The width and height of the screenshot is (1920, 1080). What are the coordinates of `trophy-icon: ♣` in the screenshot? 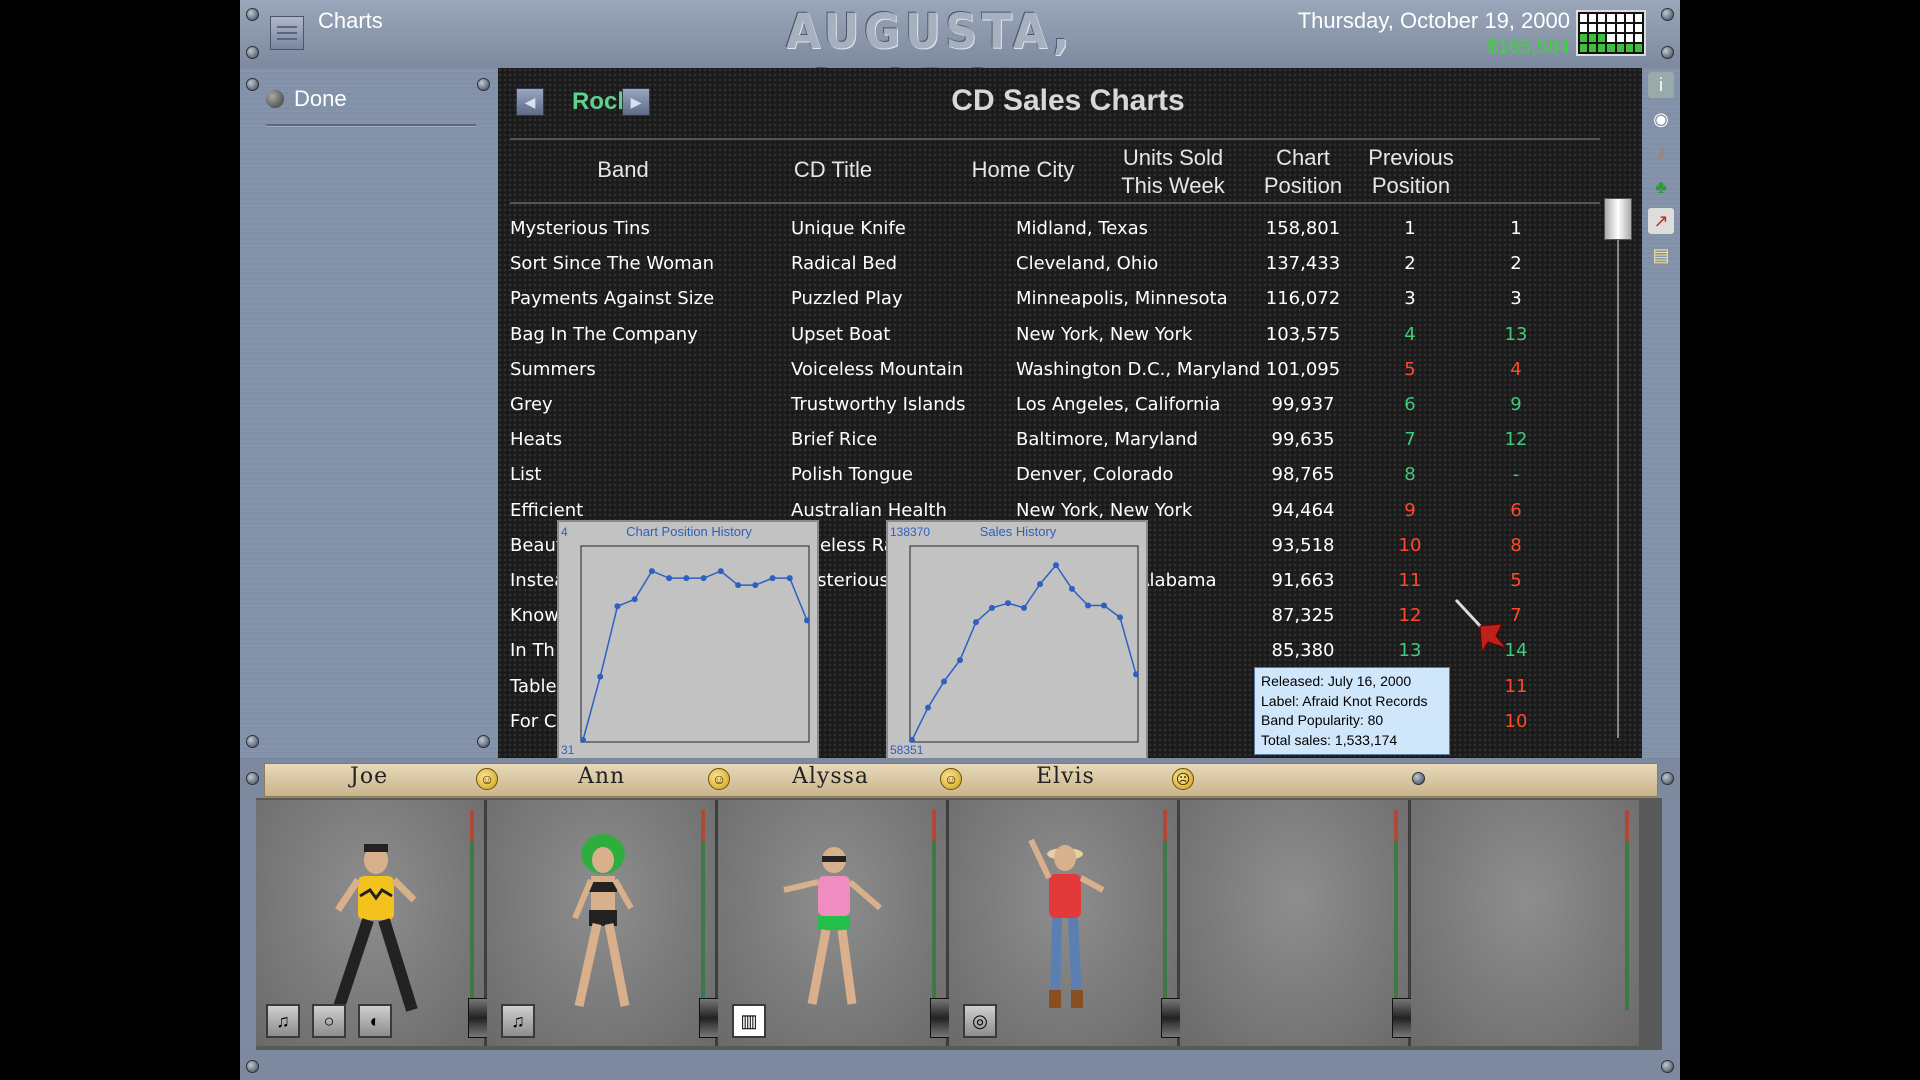 It's located at (1661, 187).